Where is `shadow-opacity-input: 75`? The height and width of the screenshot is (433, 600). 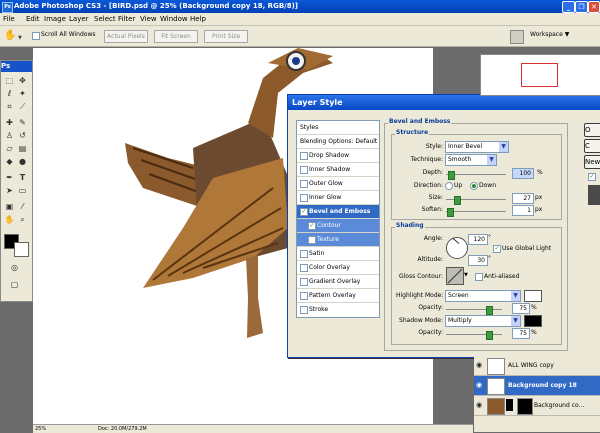 shadow-opacity-input: 75 is located at coordinates (521, 333).